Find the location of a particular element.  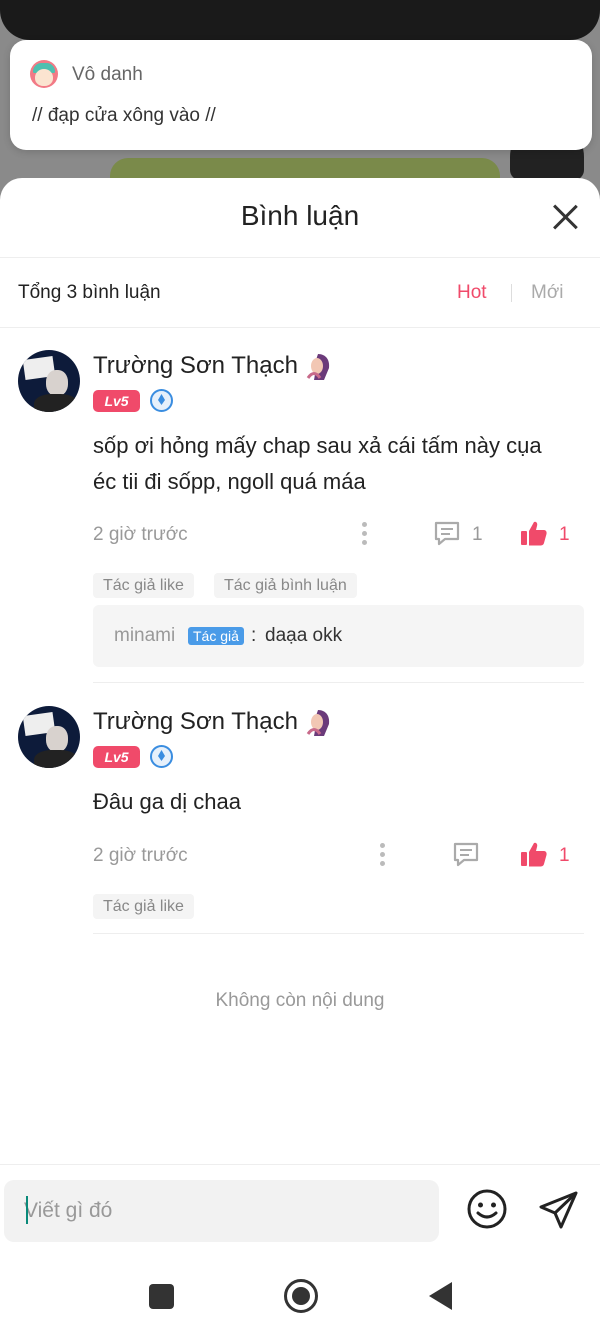

sort-bar: Tổng 3 bình luận Hot Mới is located at coordinates (300, 293).